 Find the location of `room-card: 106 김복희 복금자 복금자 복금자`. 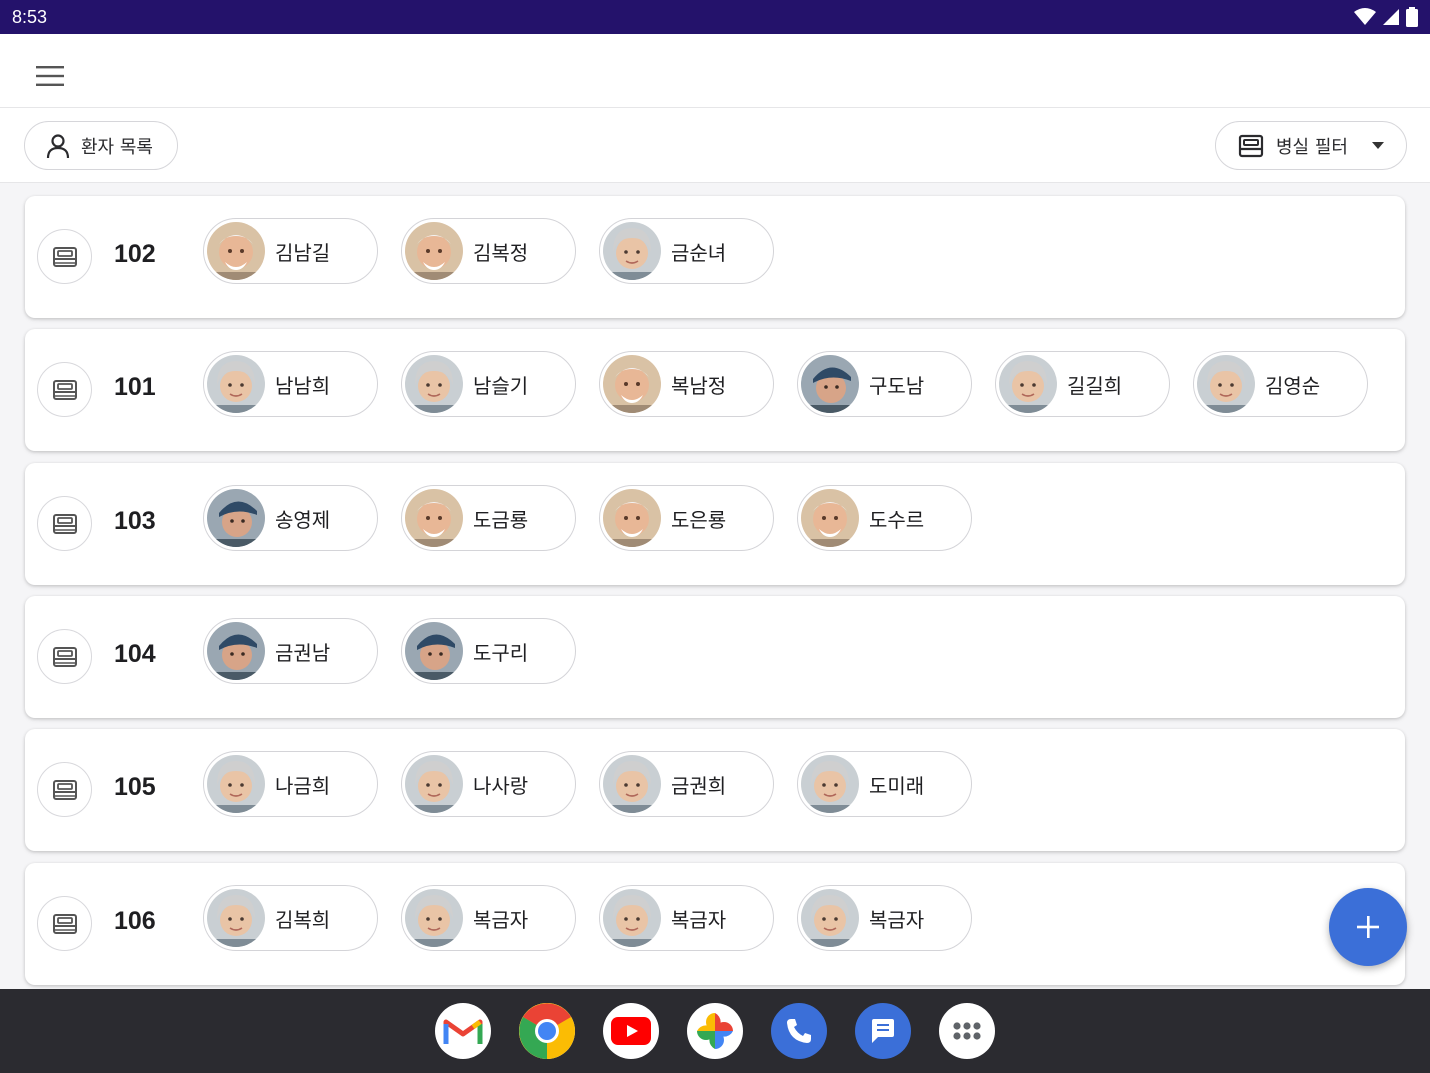

room-card: 106 김복희 복금자 복금자 복금자 is located at coordinates (715, 924).